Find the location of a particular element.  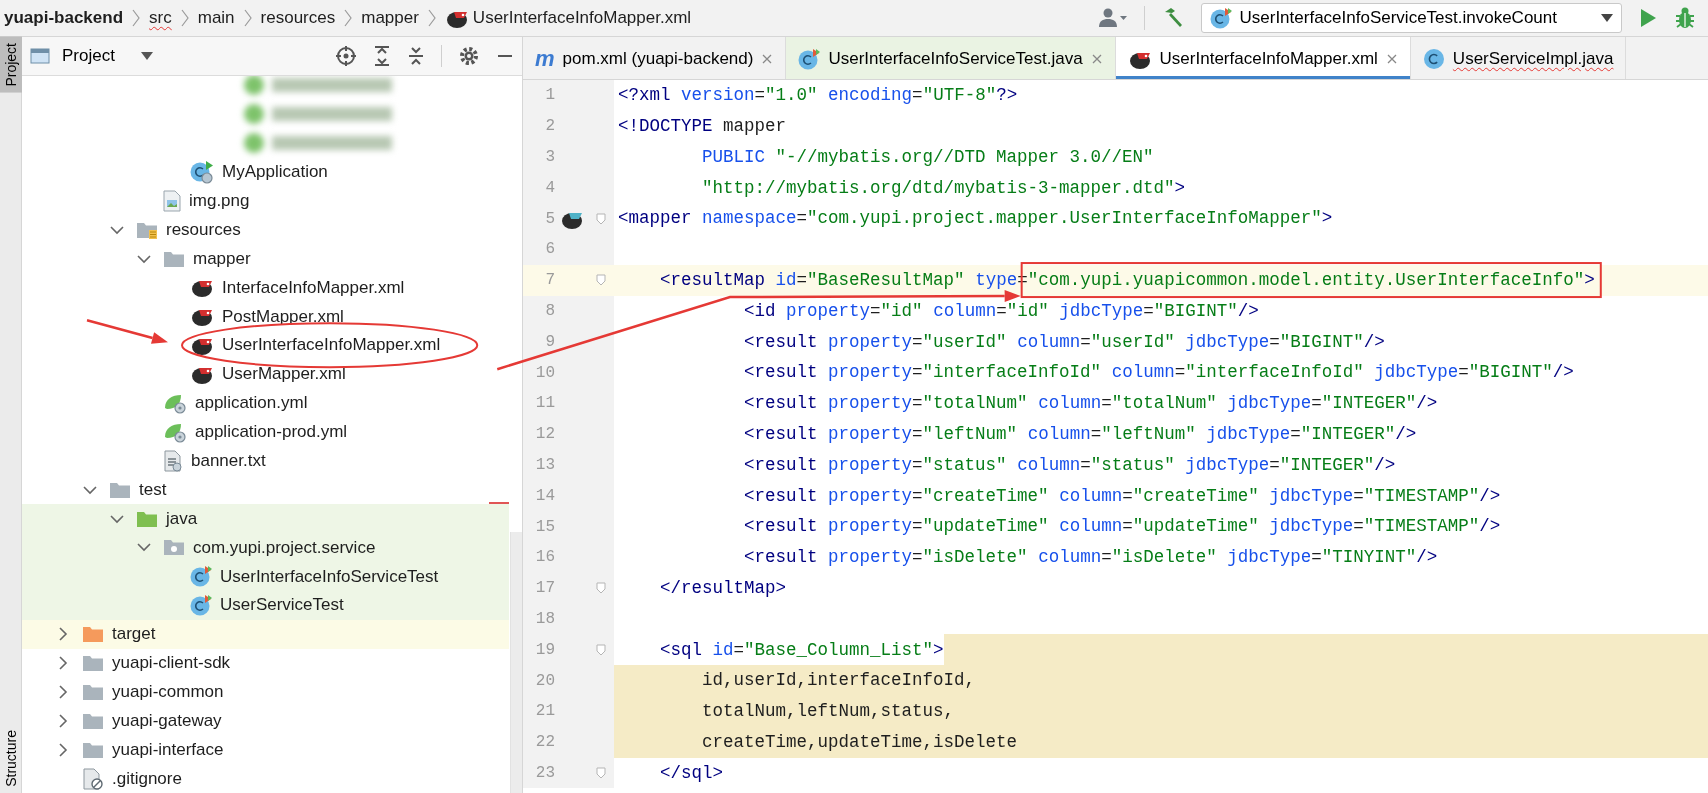

line-number: 8 is located at coordinates (549, 311).